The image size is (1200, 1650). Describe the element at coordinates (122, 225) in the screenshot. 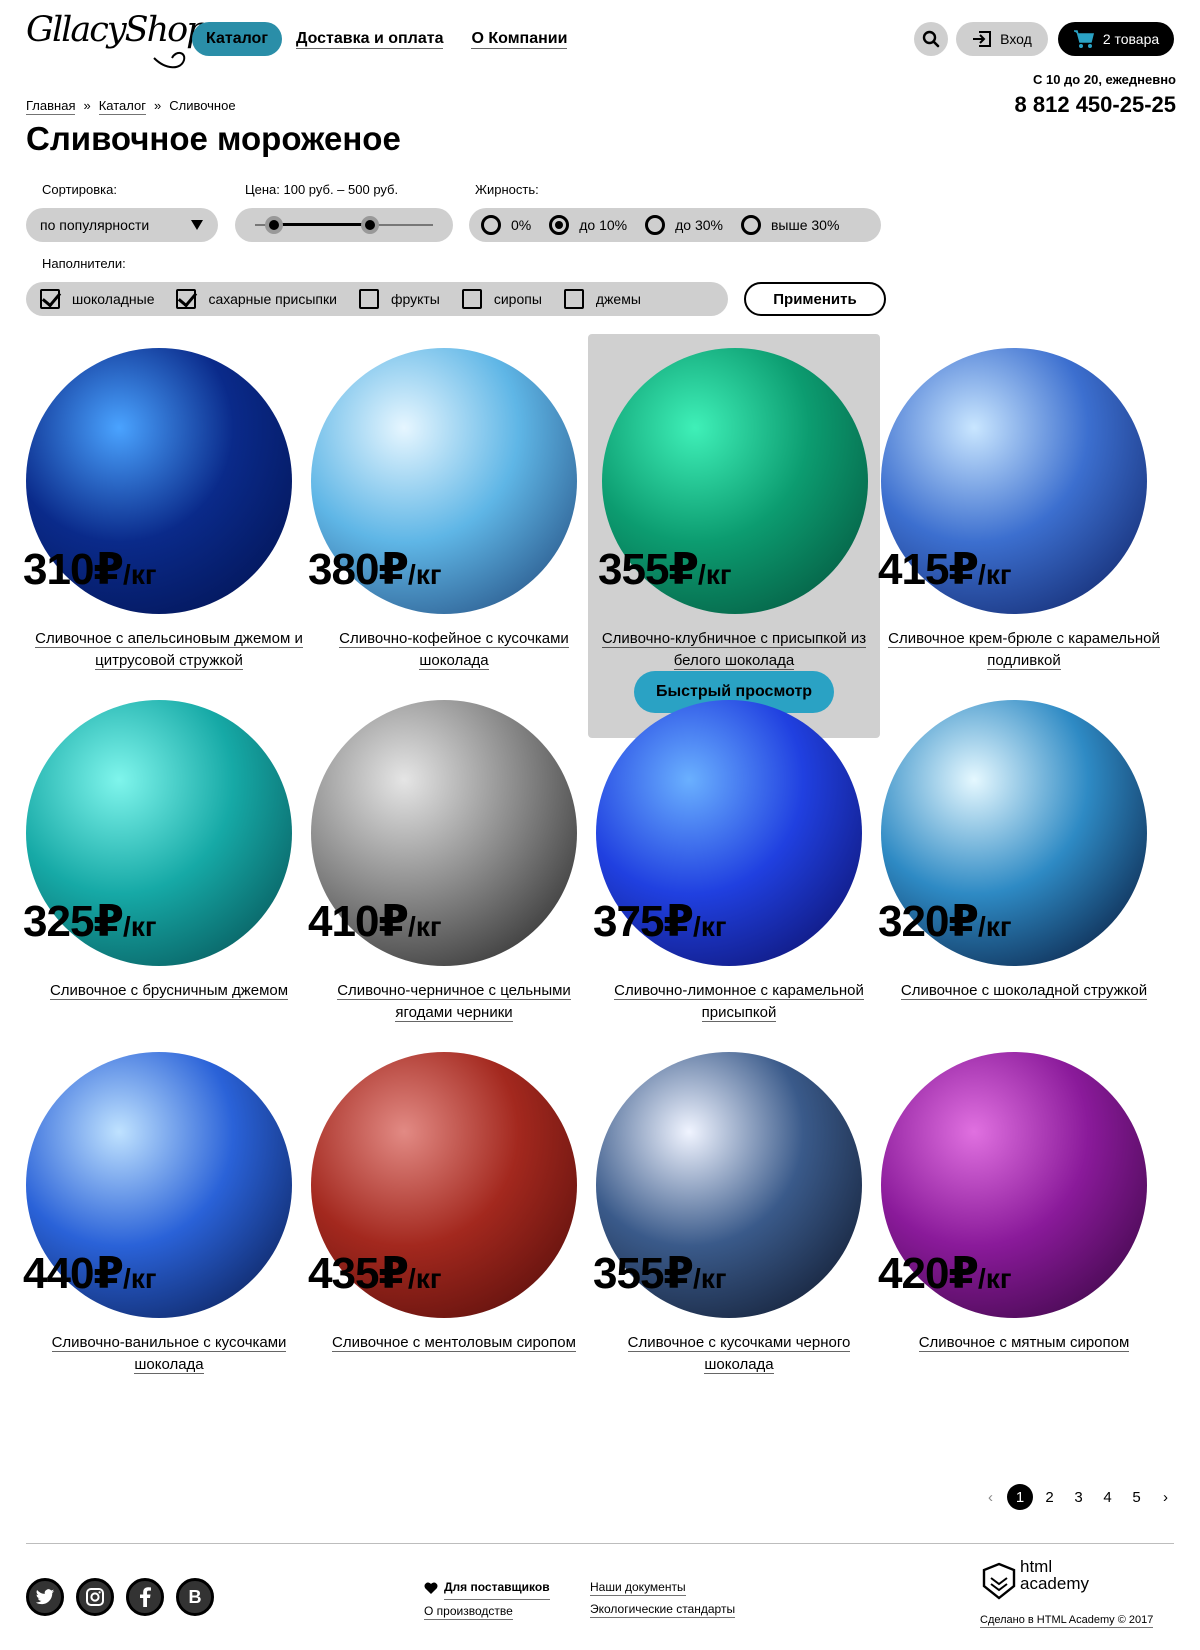

I see `sort-select: по популярности` at that location.